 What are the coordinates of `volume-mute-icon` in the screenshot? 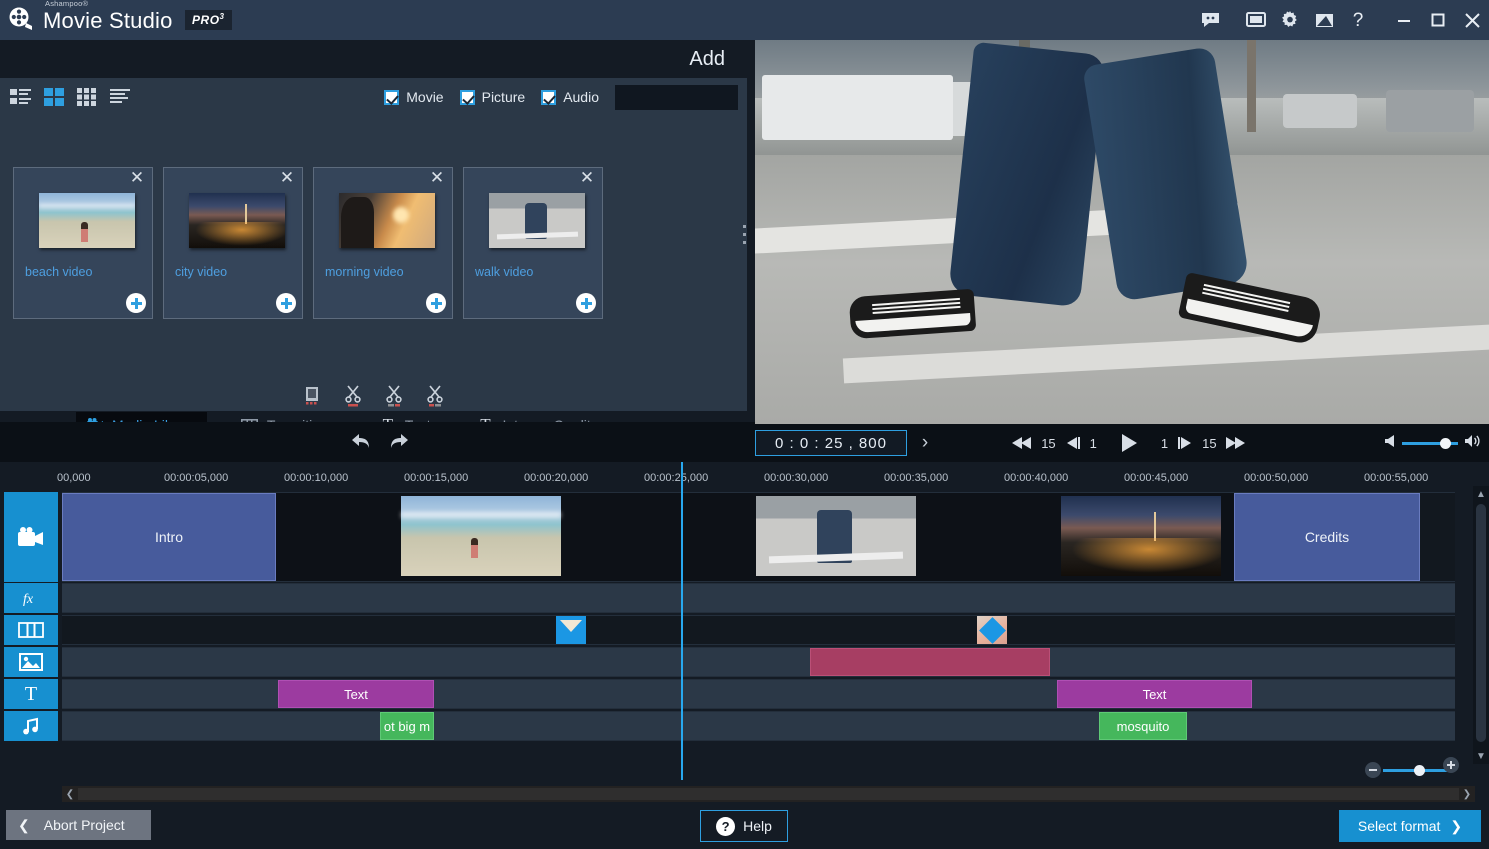 It's located at (1390, 443).